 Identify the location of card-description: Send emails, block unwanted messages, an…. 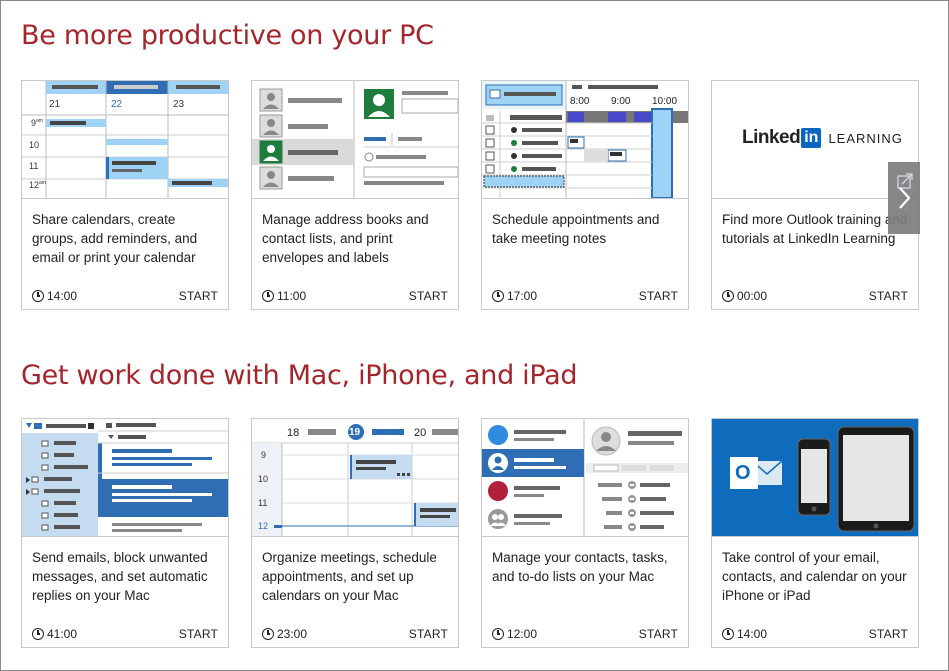
(120, 576).